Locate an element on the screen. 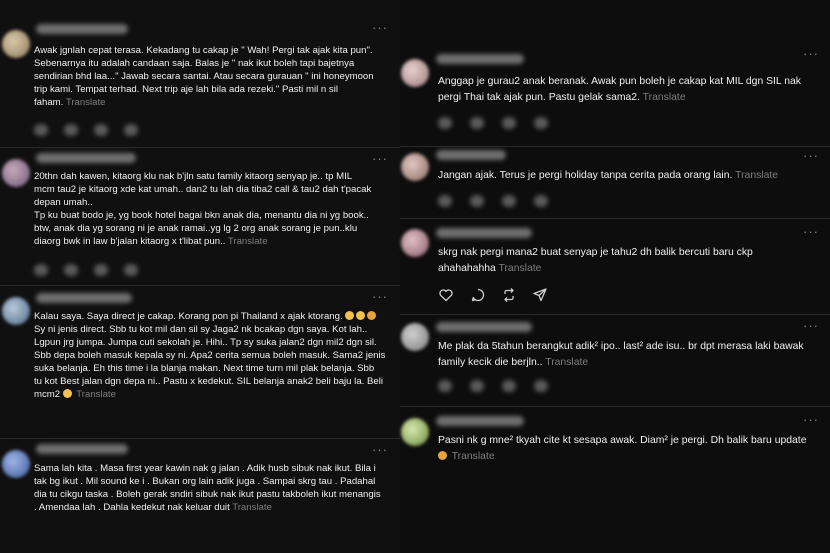  laughing-emoji-icon is located at coordinates (350, 315).